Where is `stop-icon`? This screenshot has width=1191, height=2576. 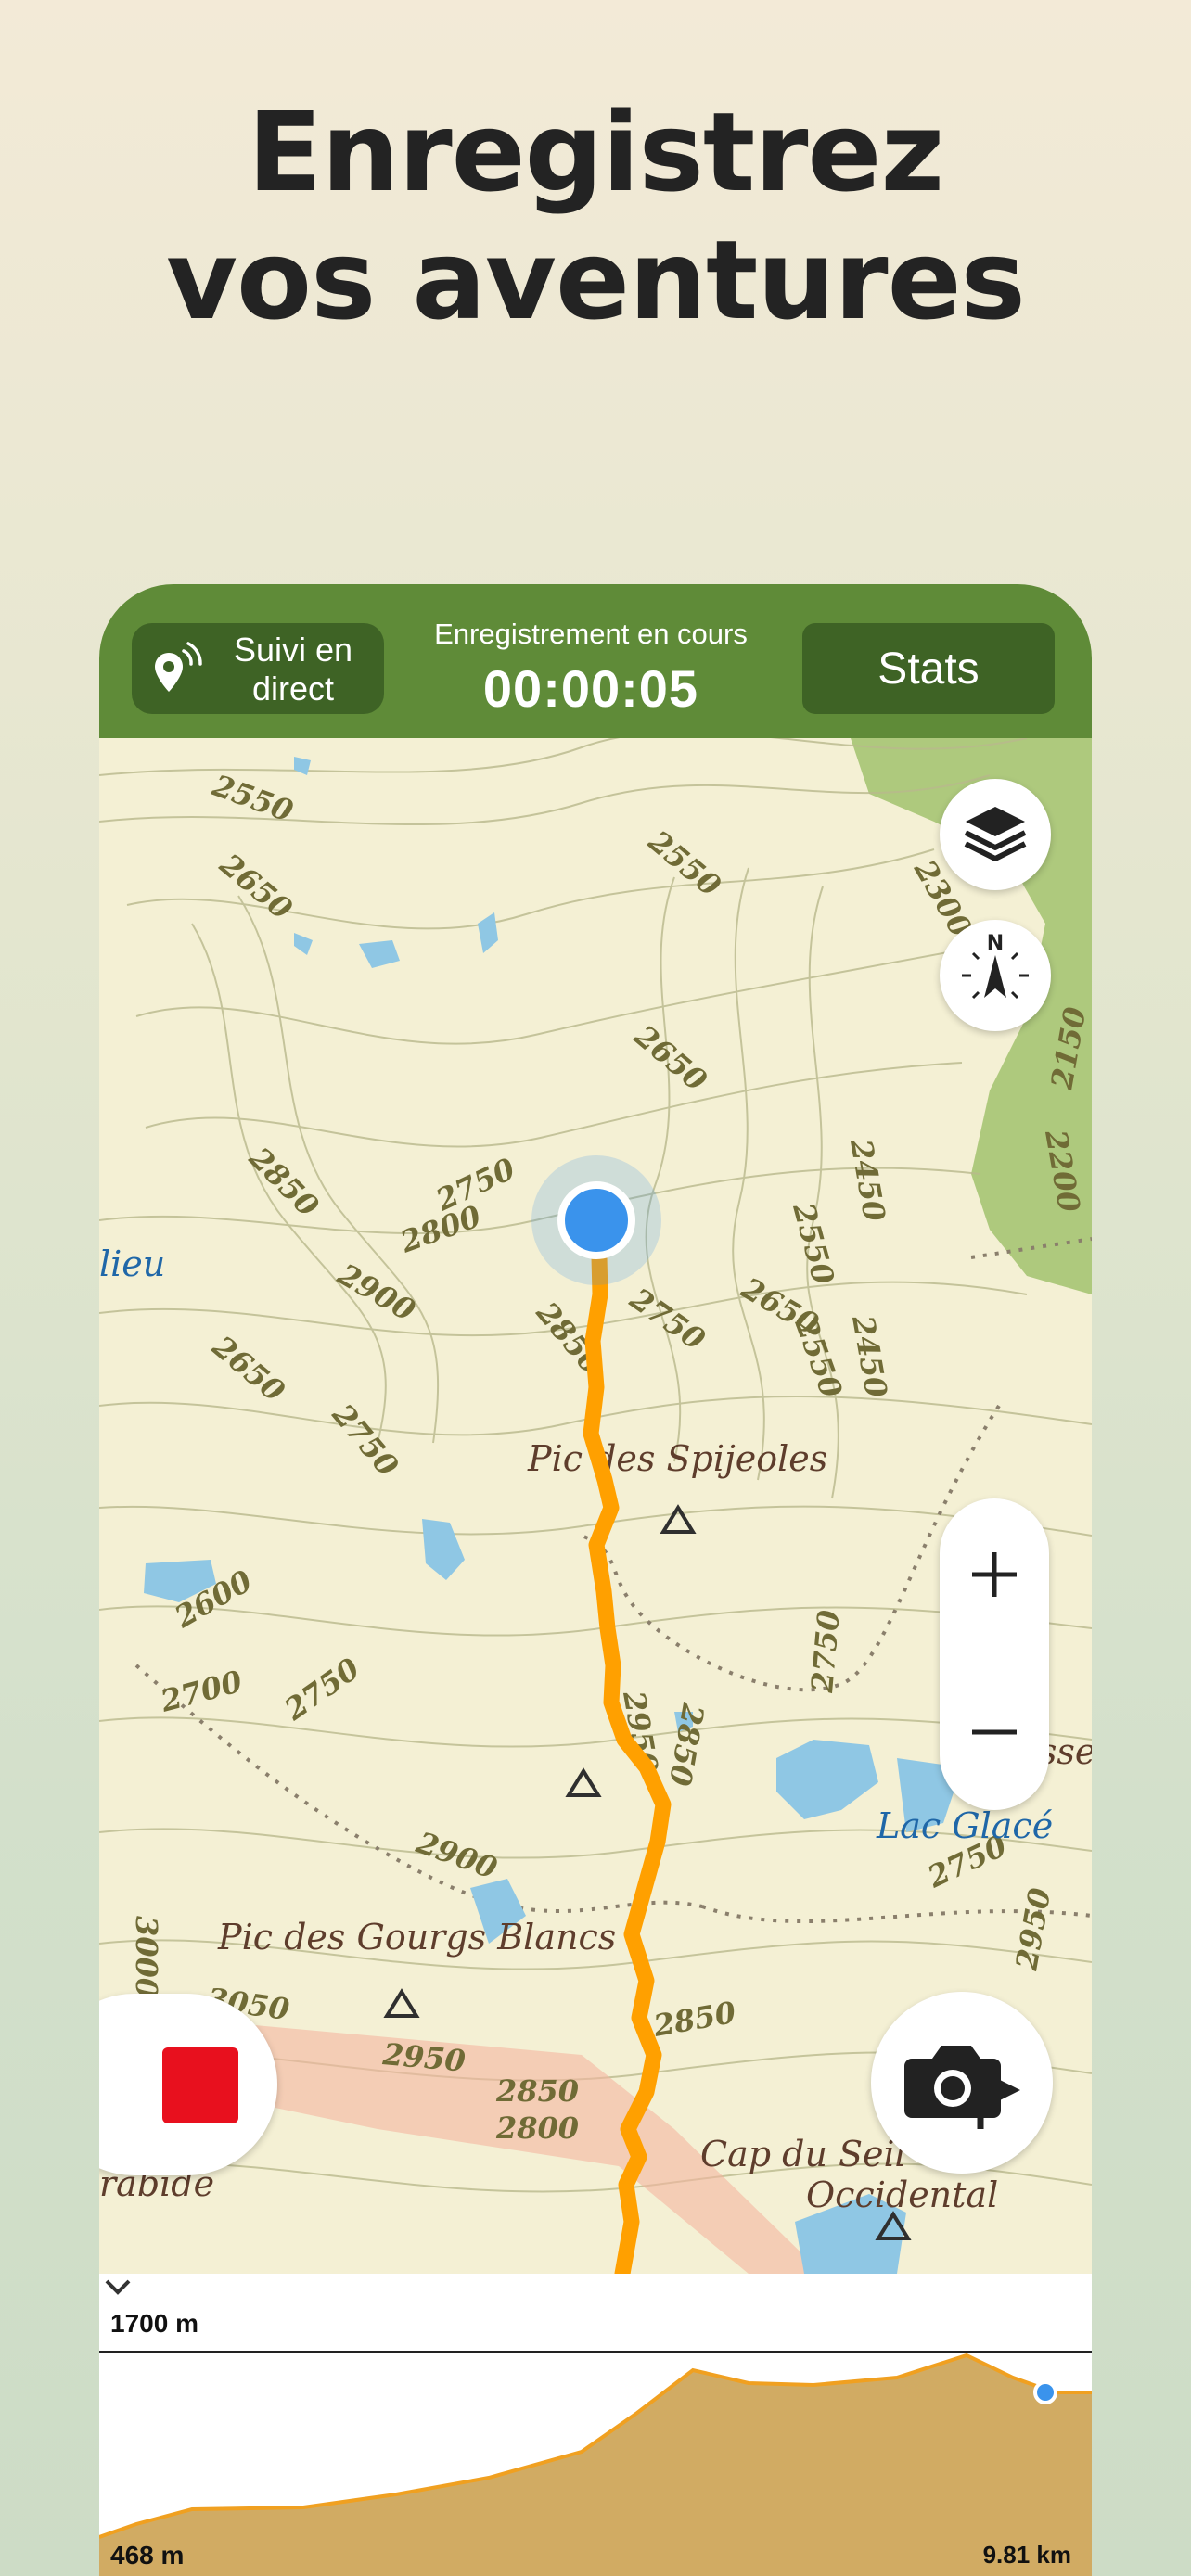
stop-icon is located at coordinates (200, 2085).